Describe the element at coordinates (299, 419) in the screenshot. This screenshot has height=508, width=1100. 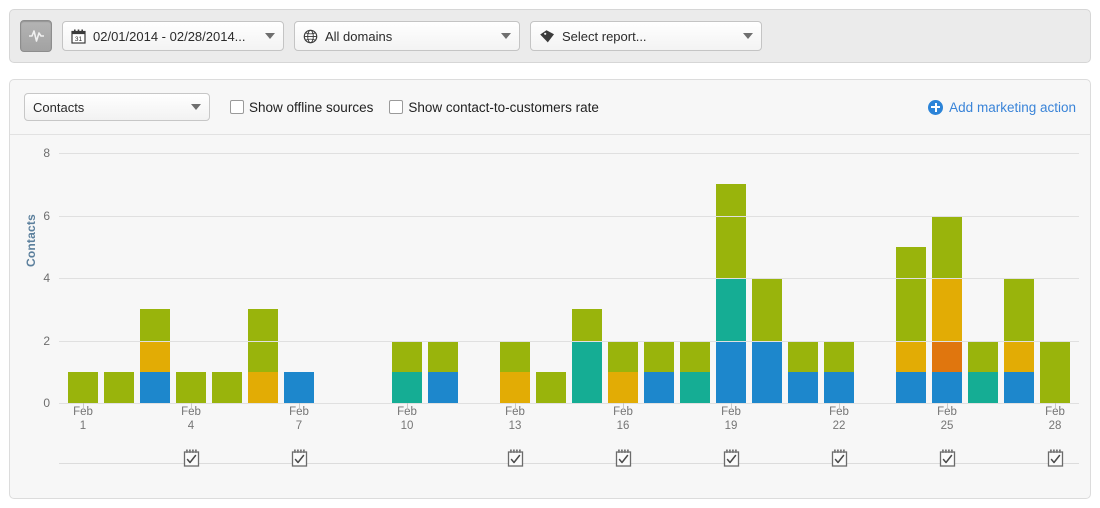
I see `x-axis-tick: Feb 7` at that location.